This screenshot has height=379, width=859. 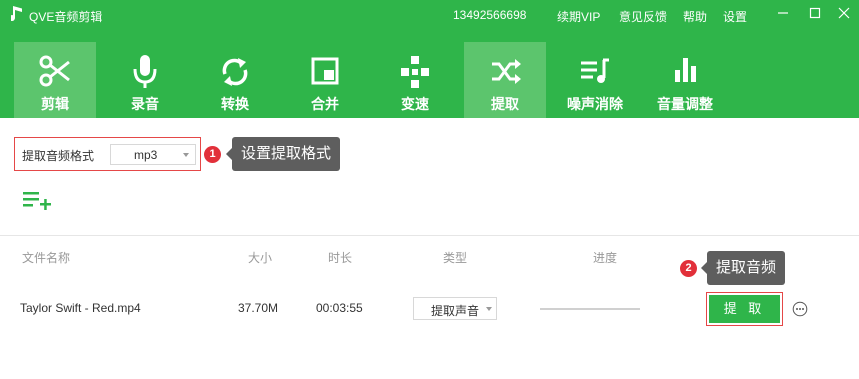 I want to click on tab-merge: 合并, so click(x=325, y=80).